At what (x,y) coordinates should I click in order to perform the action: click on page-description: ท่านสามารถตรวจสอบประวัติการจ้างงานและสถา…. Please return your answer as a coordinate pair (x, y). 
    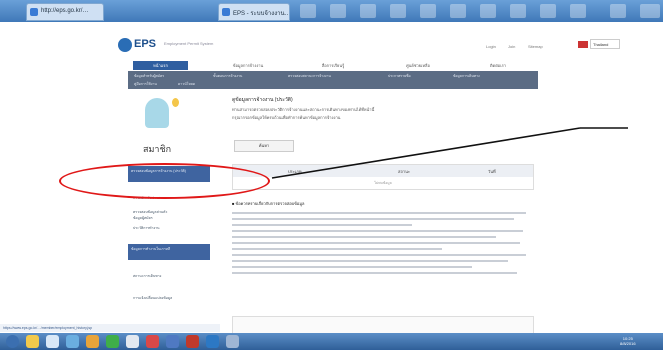
    Looking at the image, I should click on (303, 109).